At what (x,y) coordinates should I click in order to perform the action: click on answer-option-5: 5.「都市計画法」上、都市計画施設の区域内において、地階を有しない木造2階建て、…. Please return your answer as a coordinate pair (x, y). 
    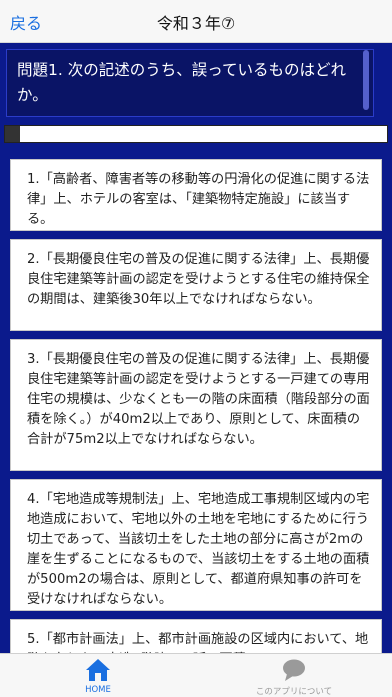
    Looking at the image, I should click on (196, 636).